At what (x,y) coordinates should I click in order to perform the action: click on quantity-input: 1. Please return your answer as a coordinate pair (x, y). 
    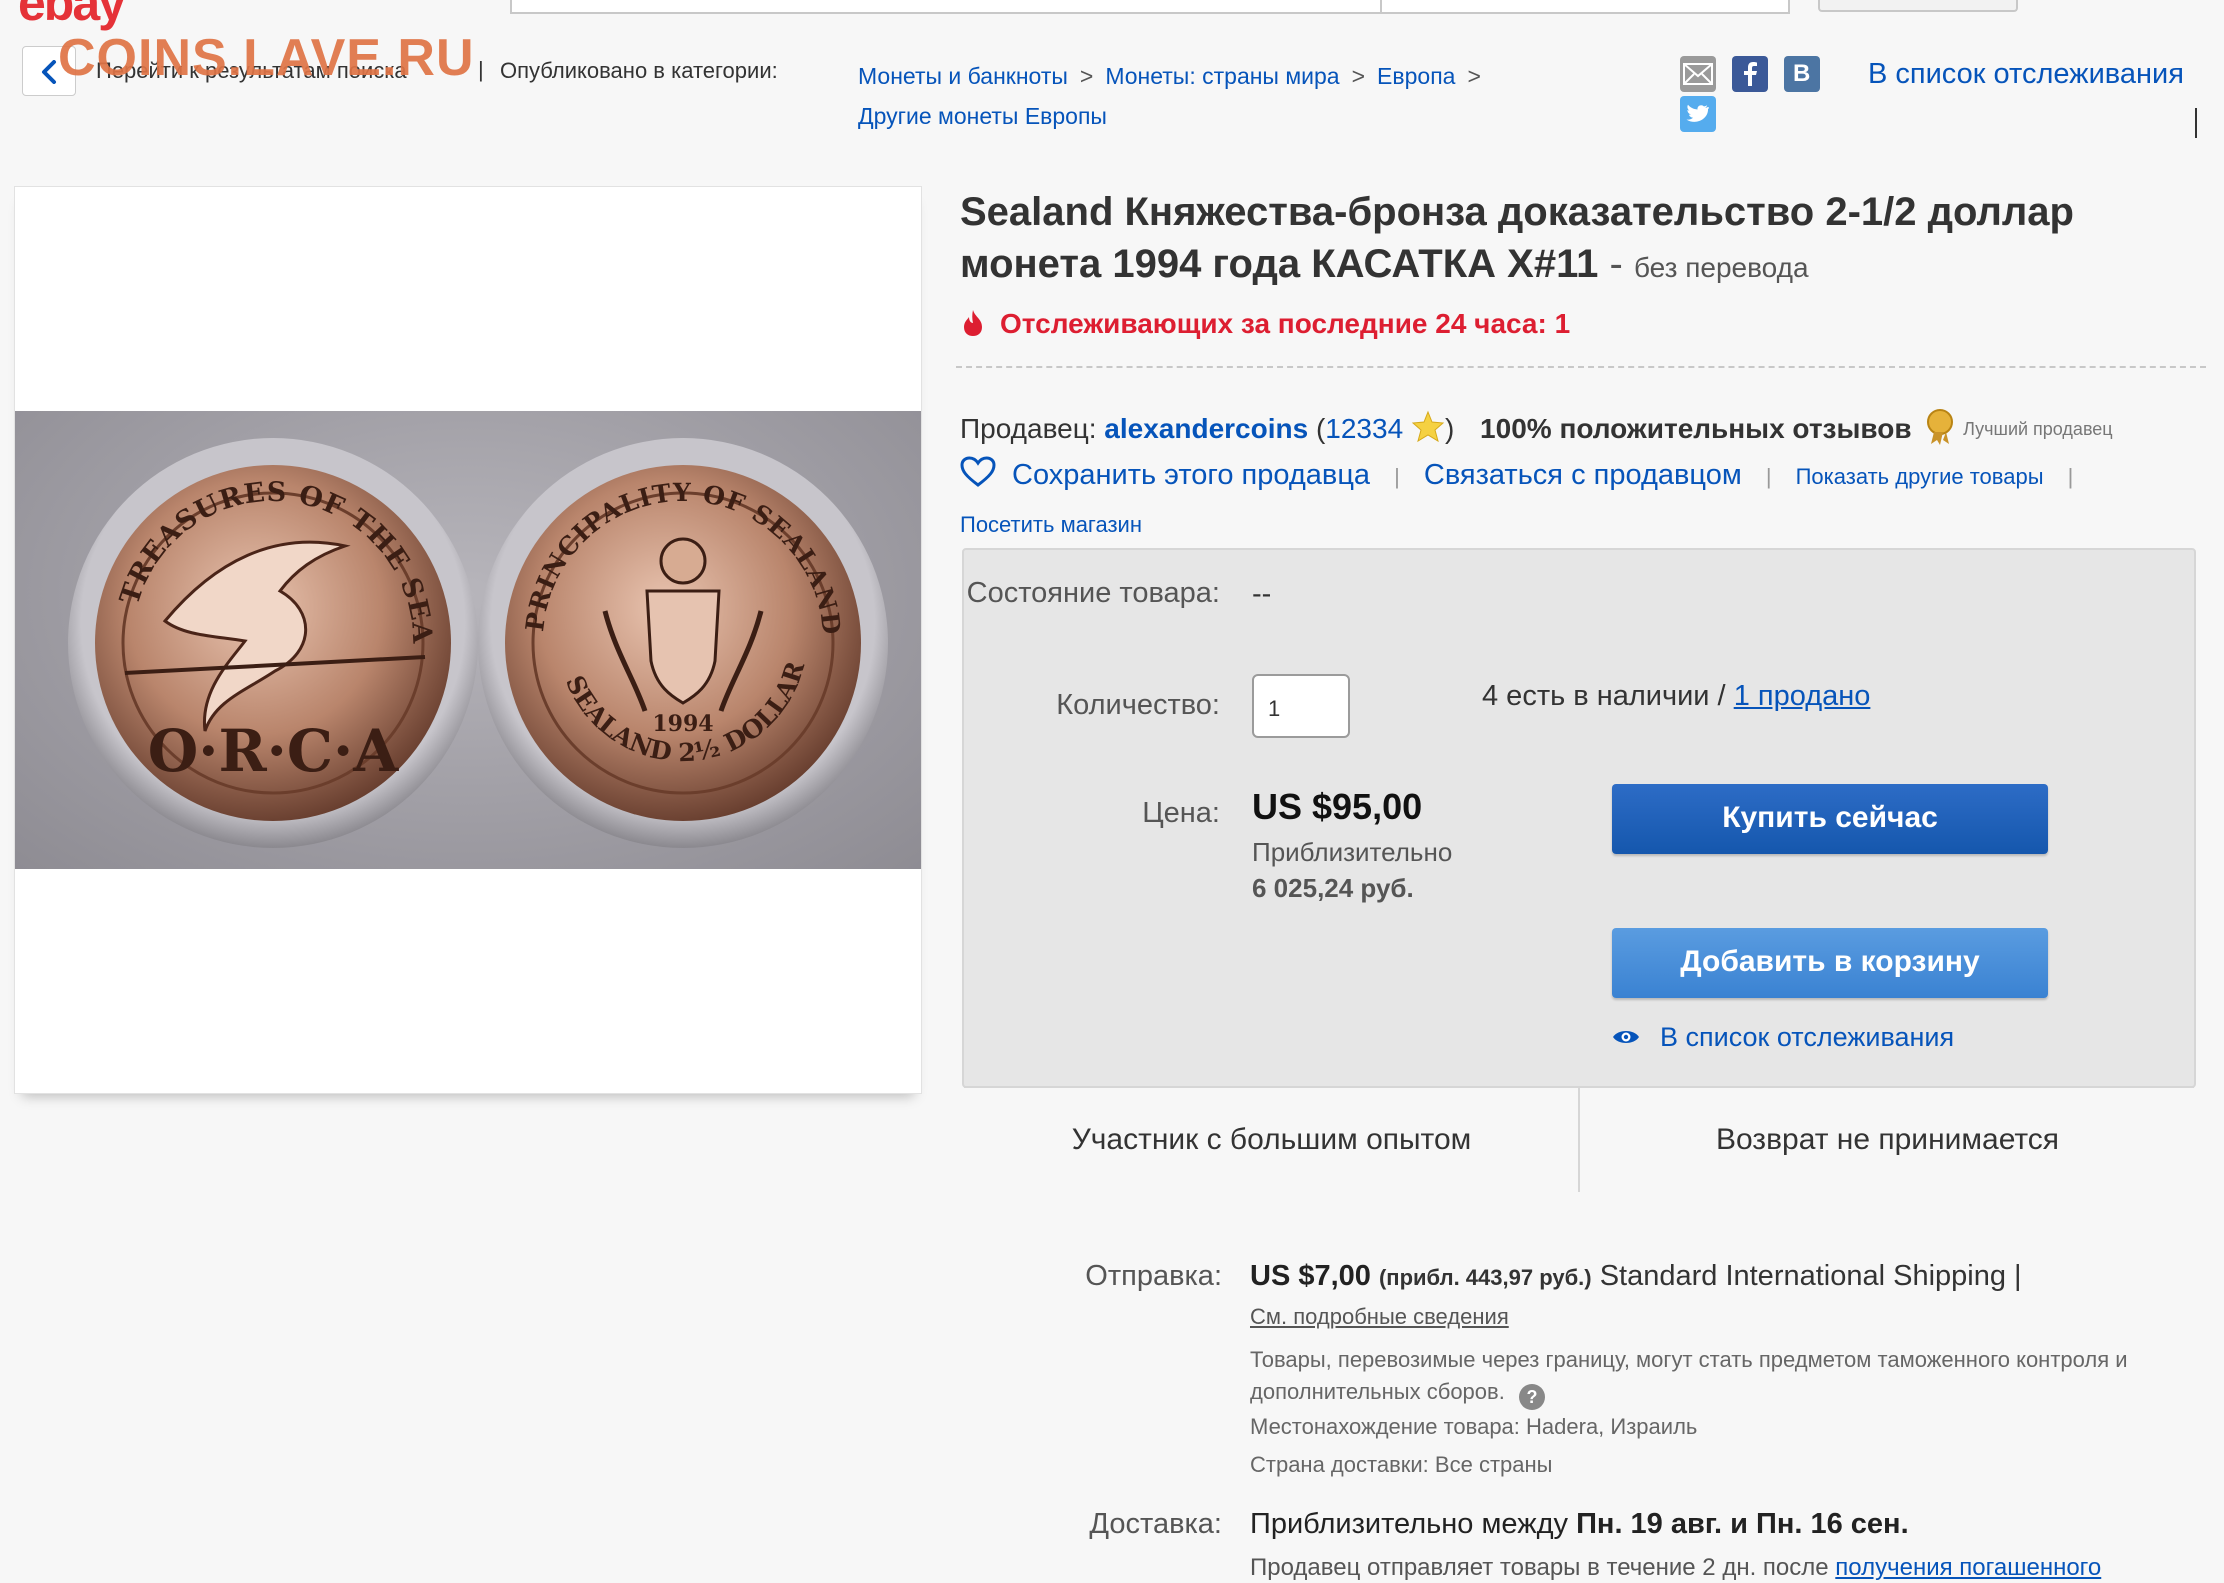
    Looking at the image, I should click on (1301, 706).